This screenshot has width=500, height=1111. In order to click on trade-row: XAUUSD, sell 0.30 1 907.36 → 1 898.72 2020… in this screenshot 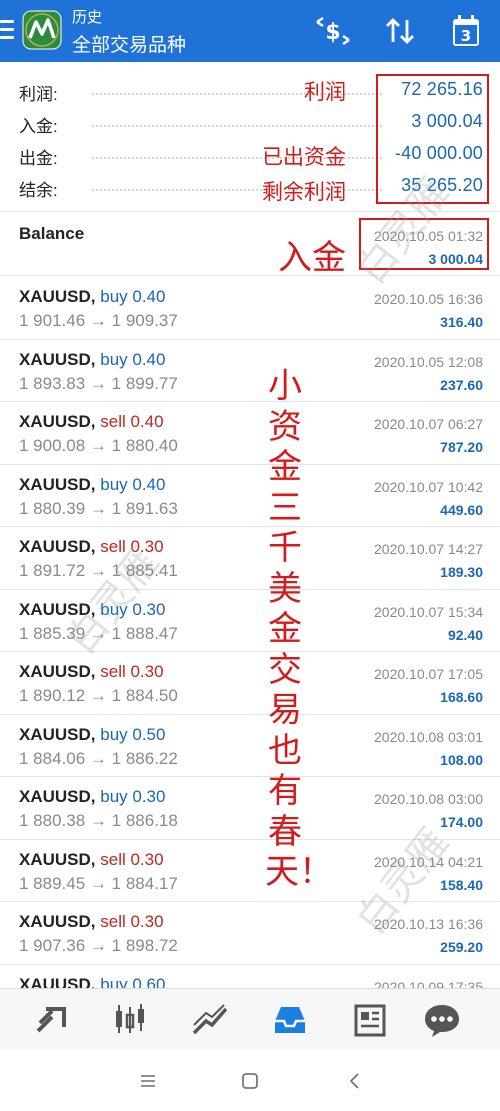, I will do `click(250, 933)`.